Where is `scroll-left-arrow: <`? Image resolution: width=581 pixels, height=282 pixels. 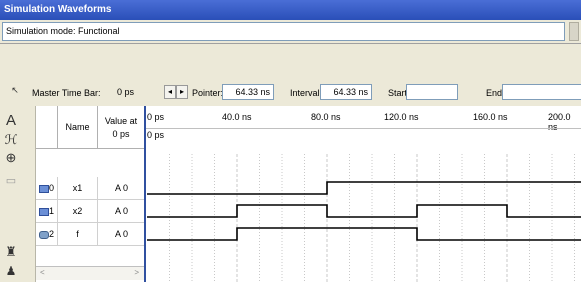
scroll-left-arrow: < is located at coordinates (42, 272).